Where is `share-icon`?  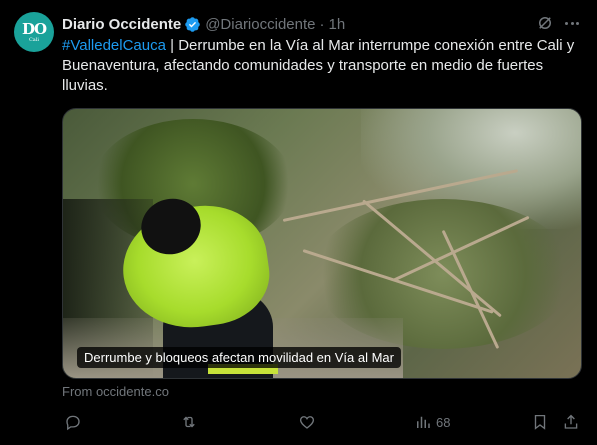 share-icon is located at coordinates (571, 421).